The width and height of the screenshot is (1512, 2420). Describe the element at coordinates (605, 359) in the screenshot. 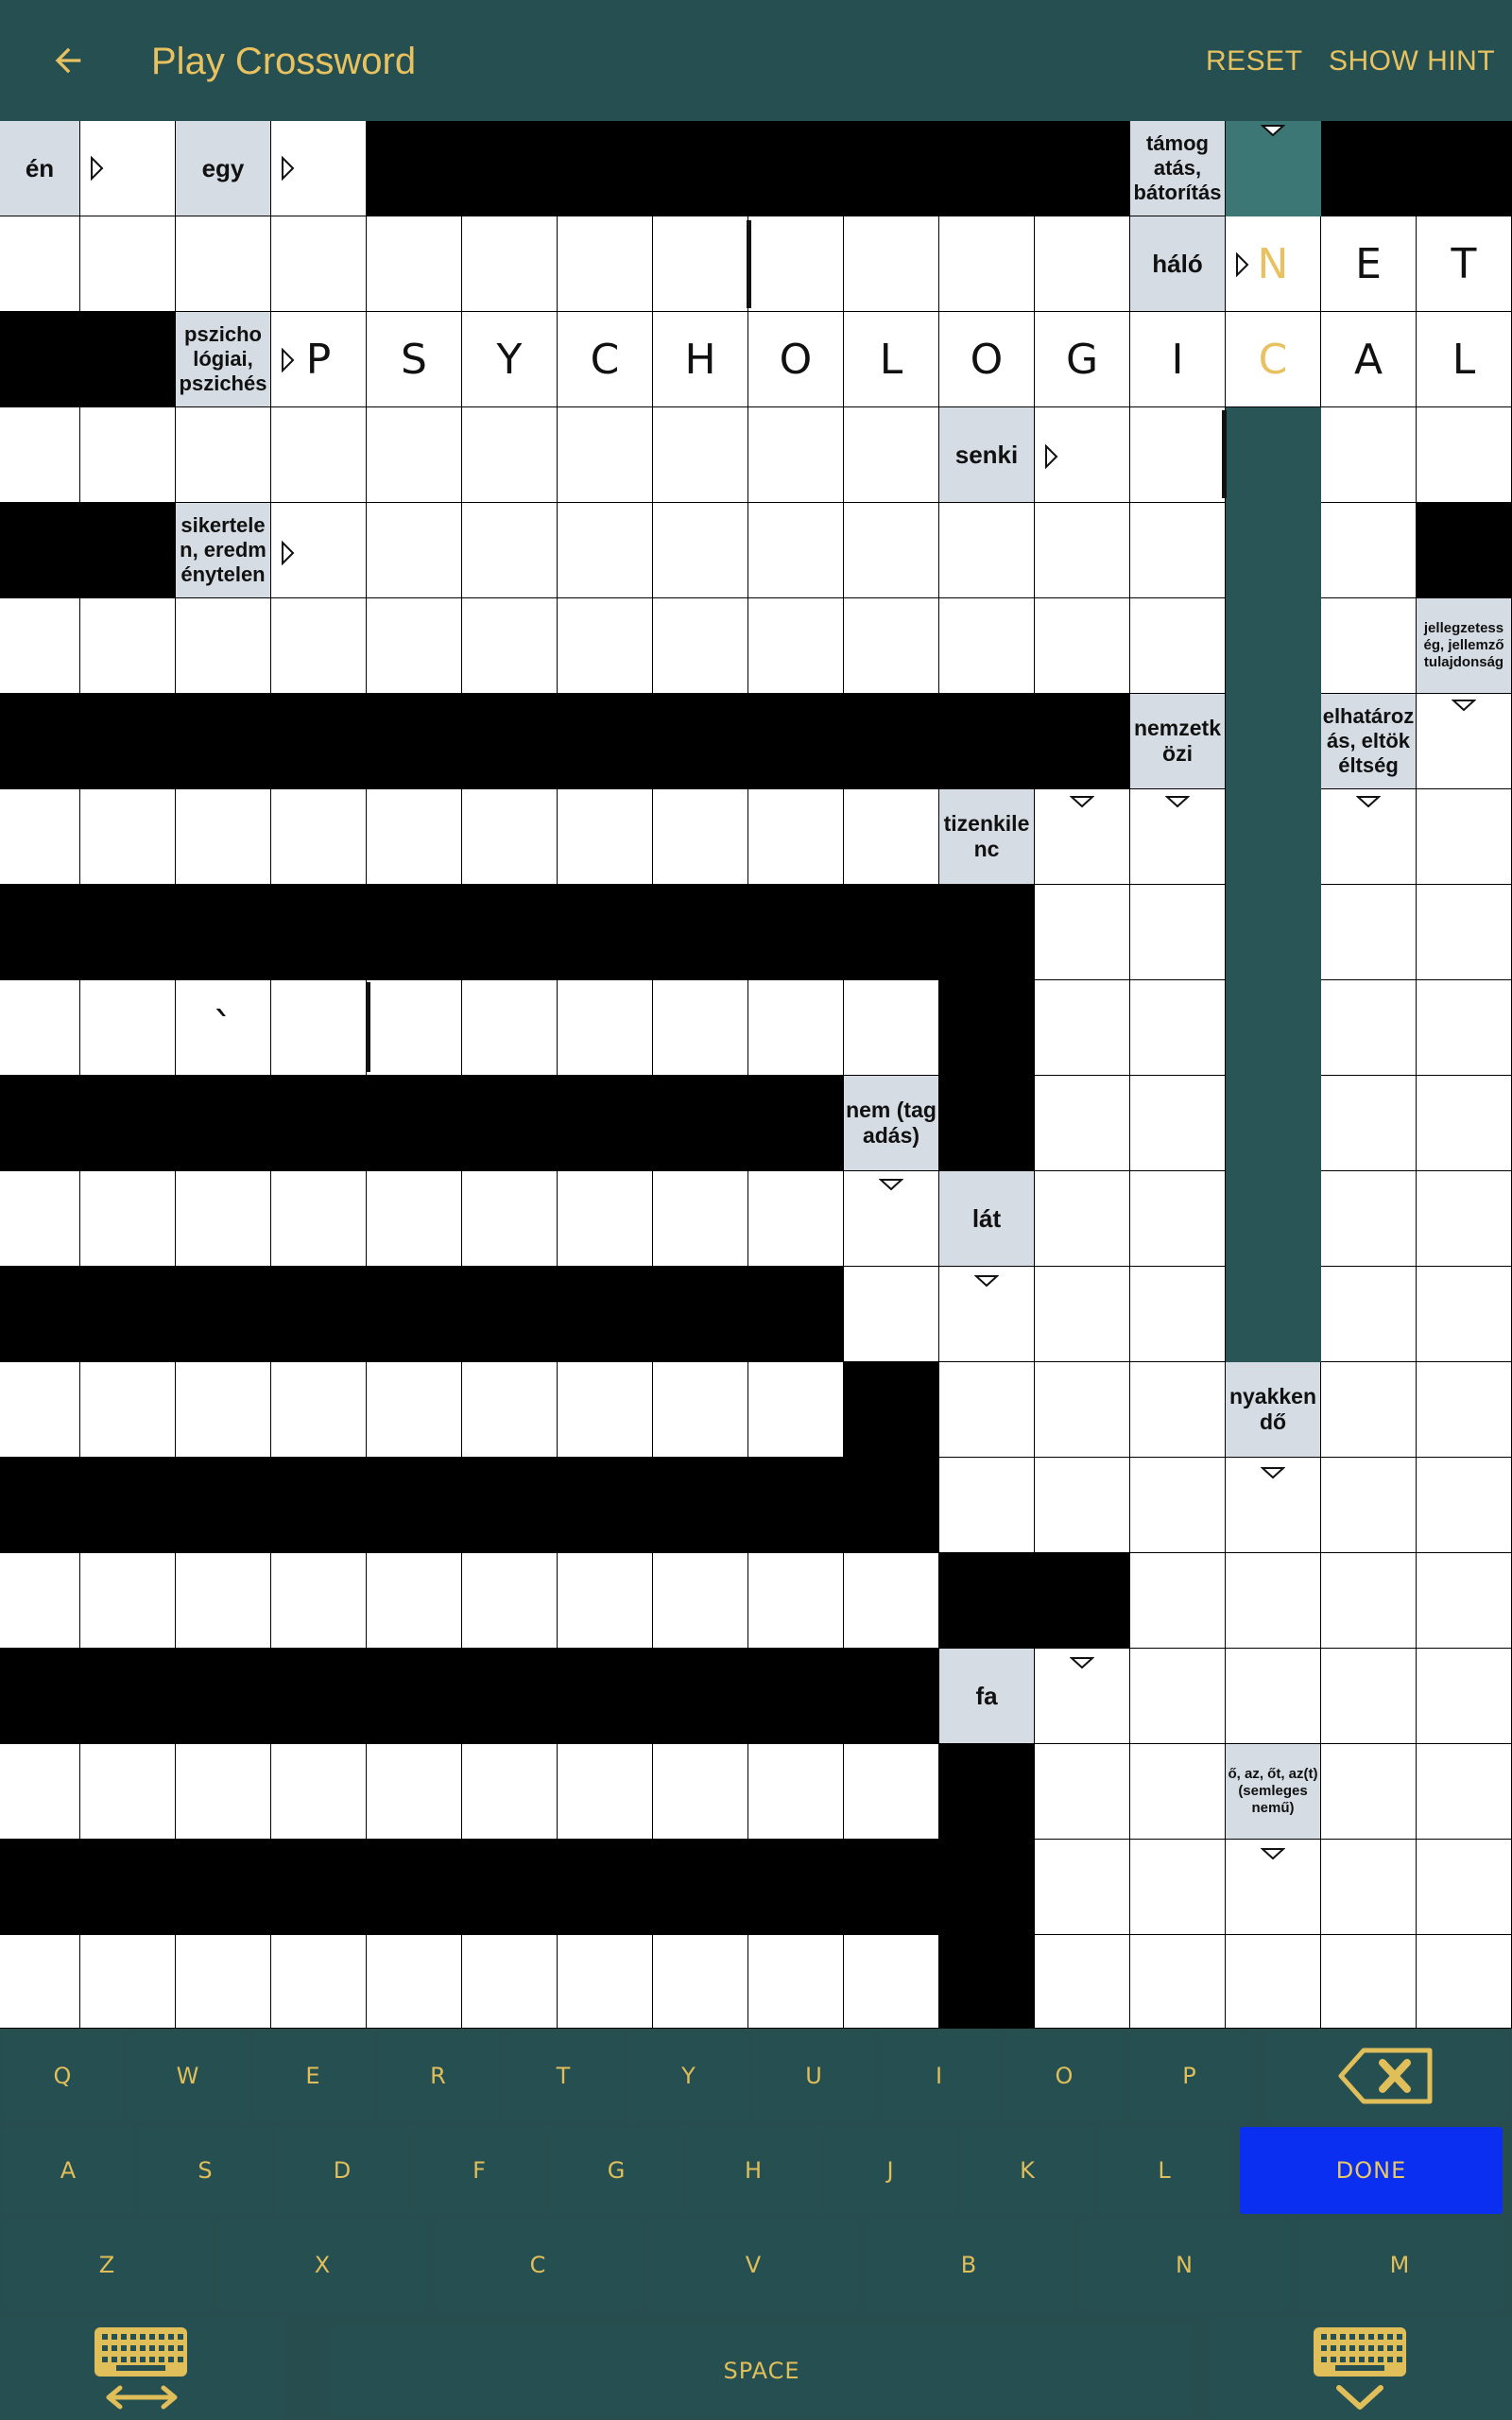

I see `answer-cell: C` at that location.